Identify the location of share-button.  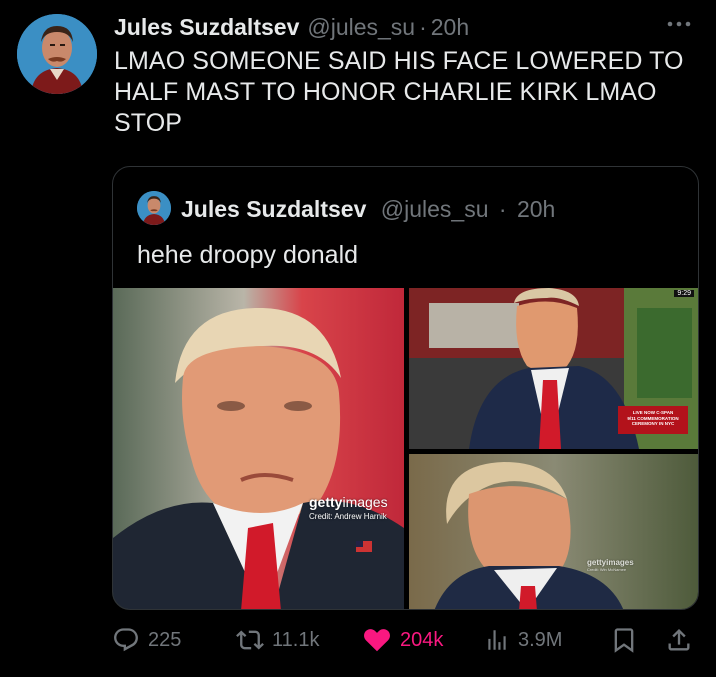
(679, 640).